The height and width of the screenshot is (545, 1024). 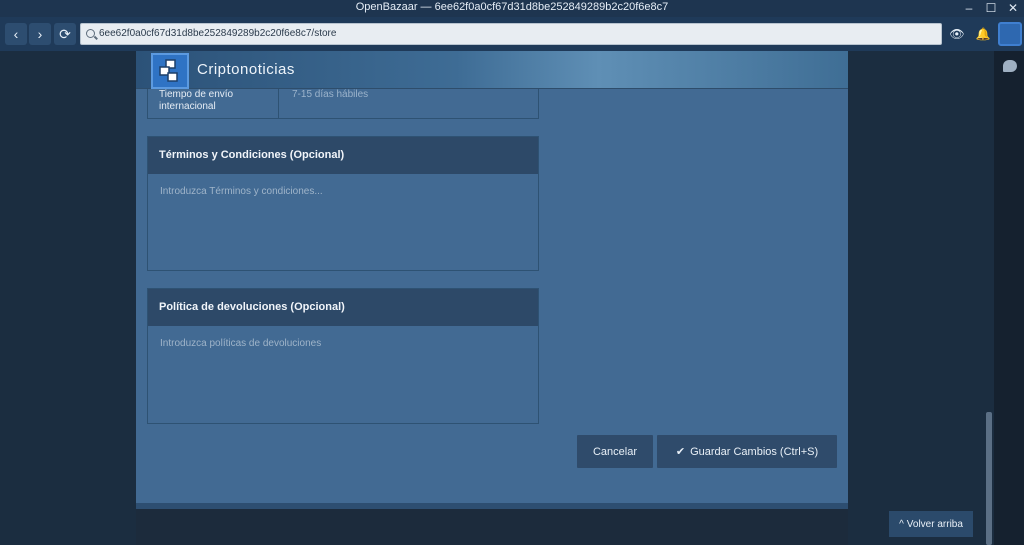 I want to click on notifications-button: 🔔, so click(x=983, y=34).